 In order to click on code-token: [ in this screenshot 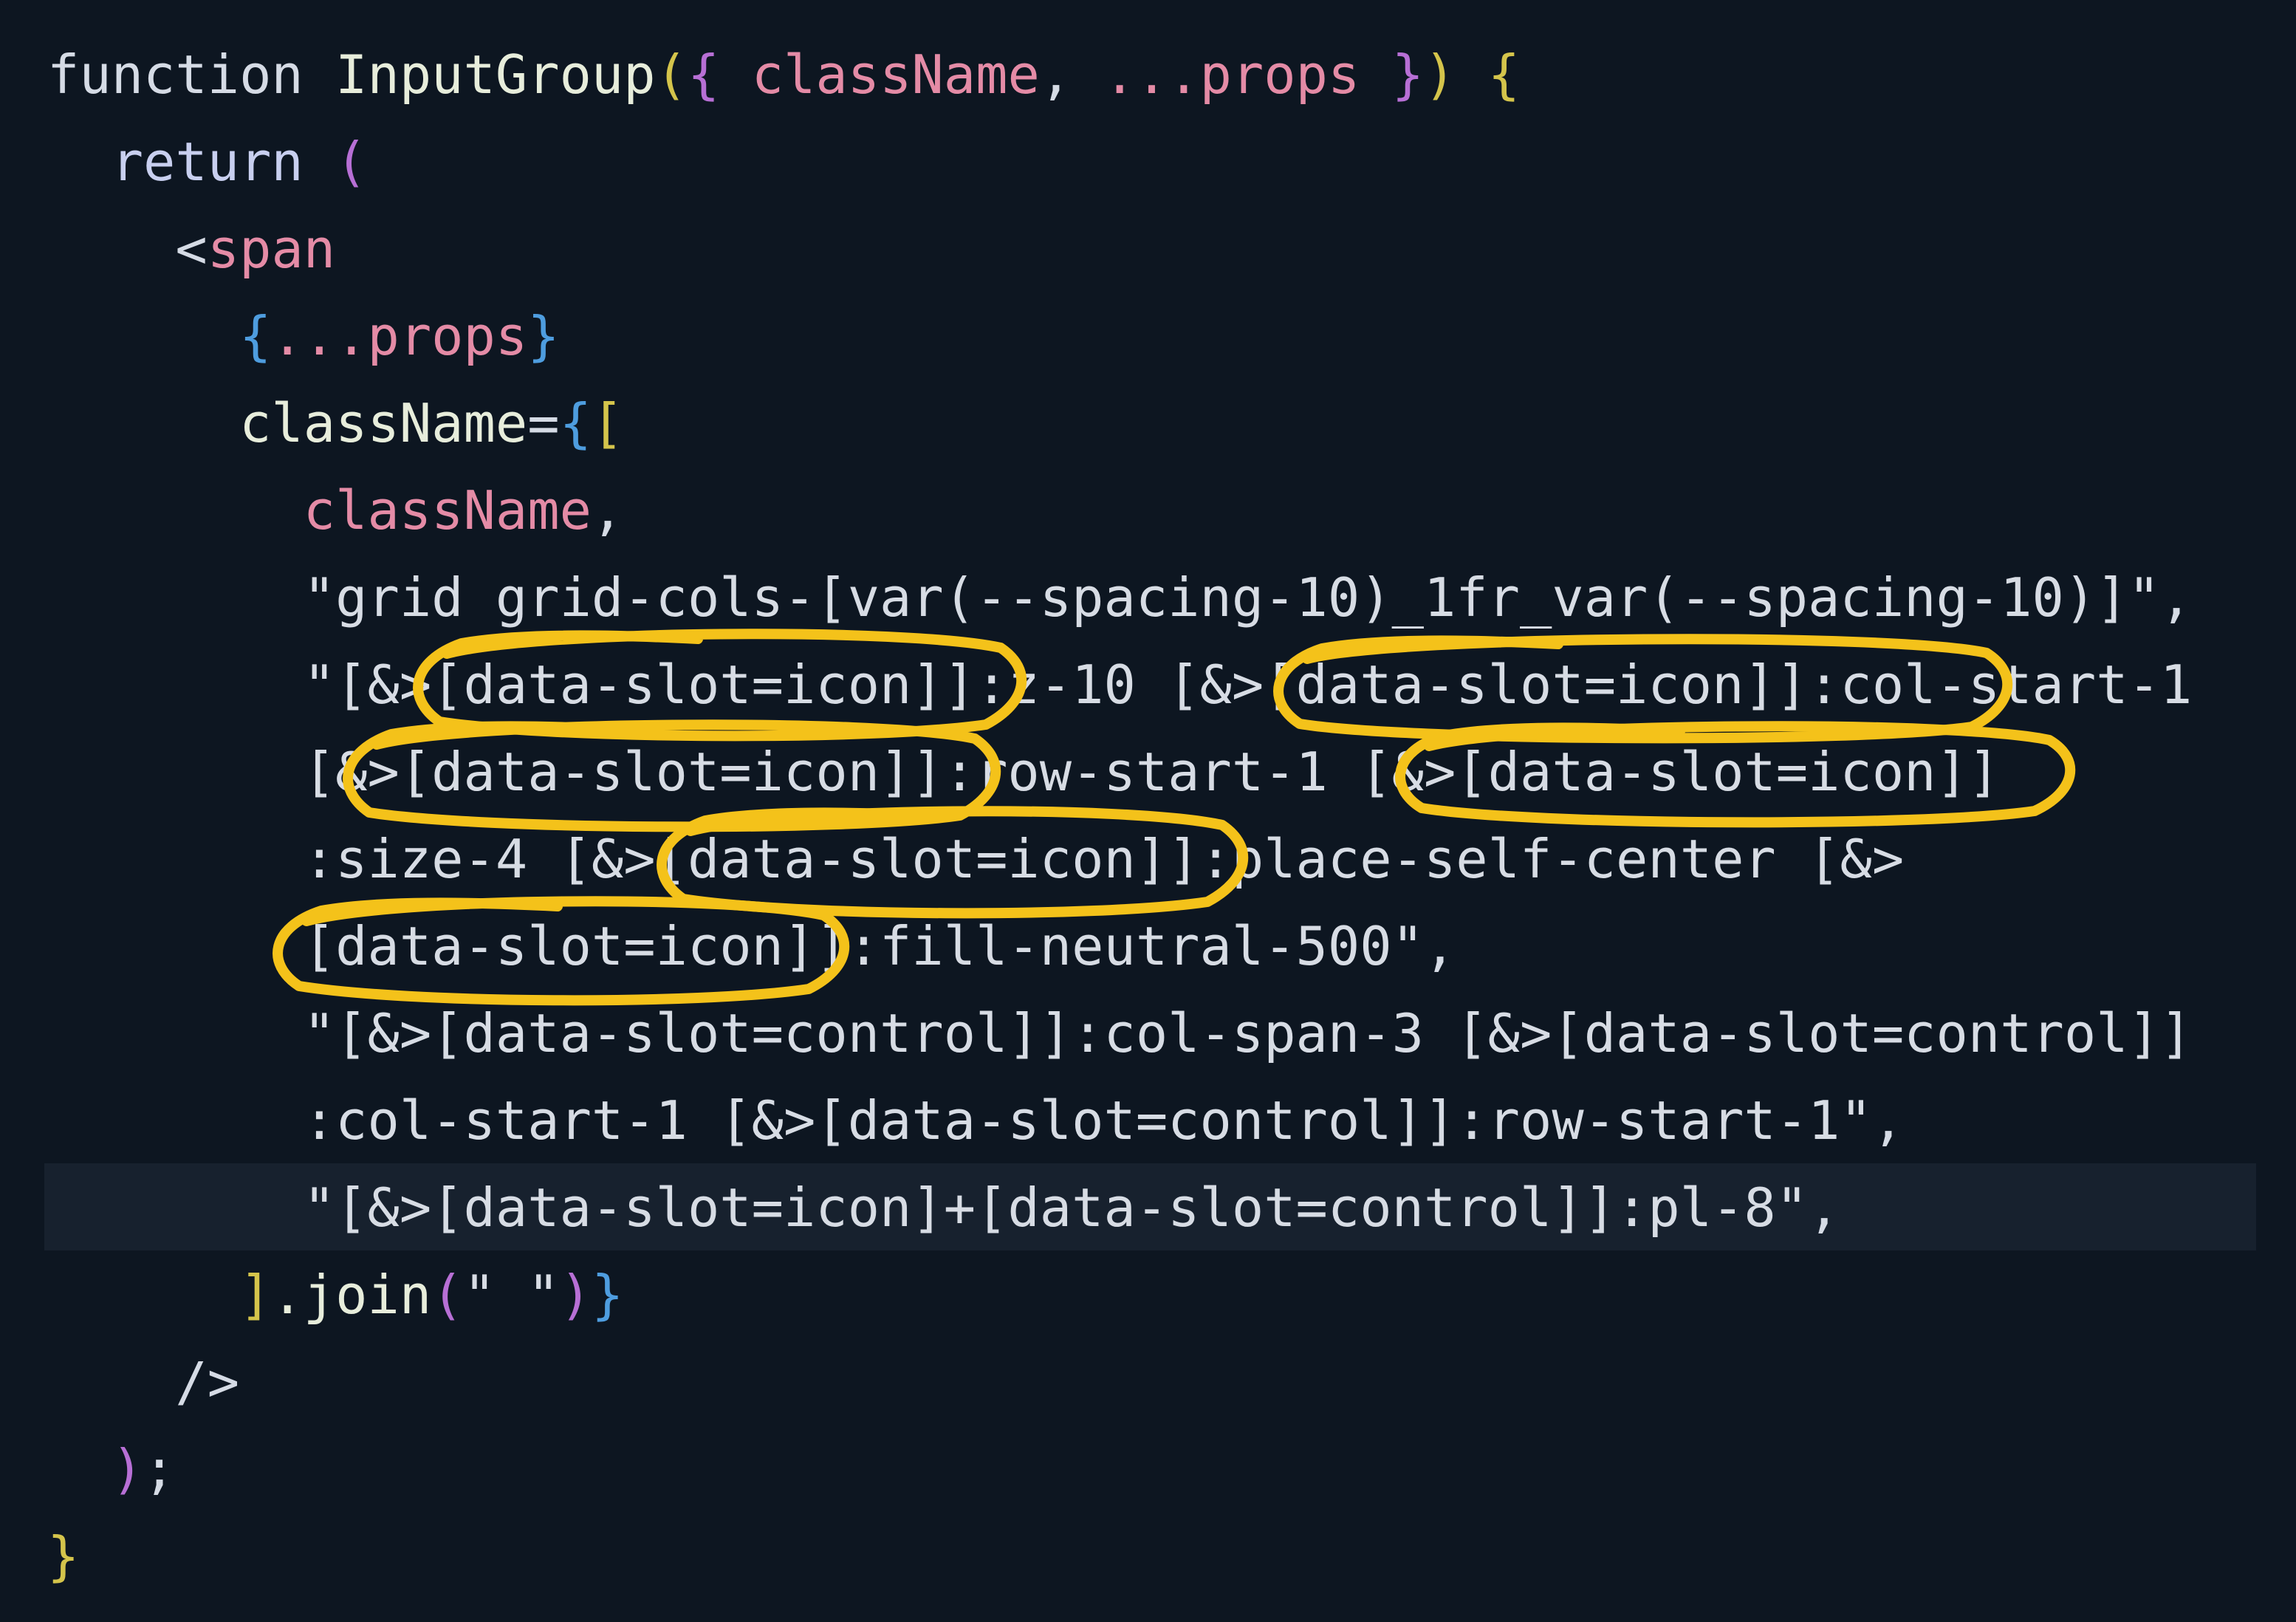, I will do `click(607, 423)`.